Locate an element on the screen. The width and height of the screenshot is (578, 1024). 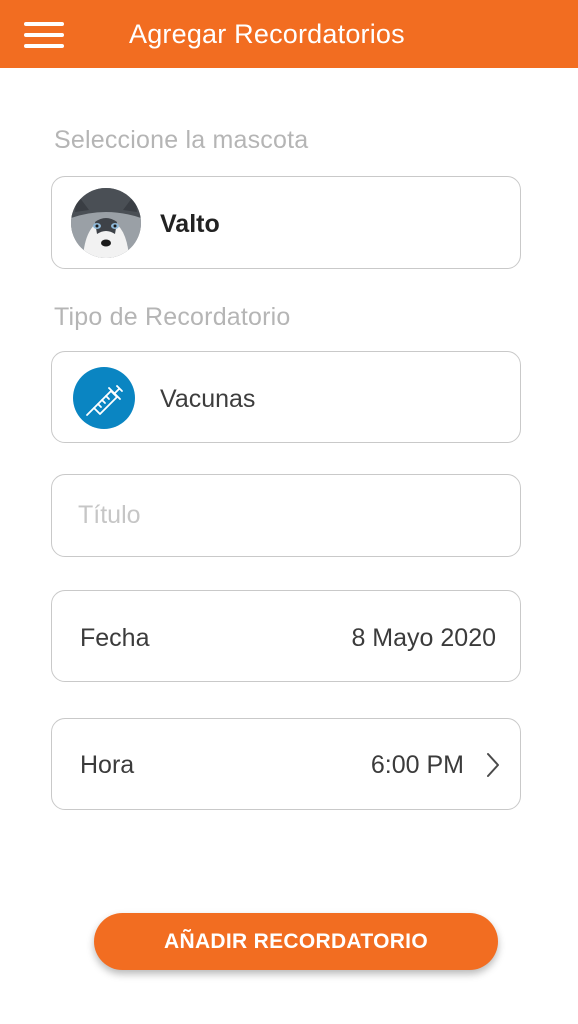
page-title: Agregar Recordatorios is located at coordinates (267, 34).